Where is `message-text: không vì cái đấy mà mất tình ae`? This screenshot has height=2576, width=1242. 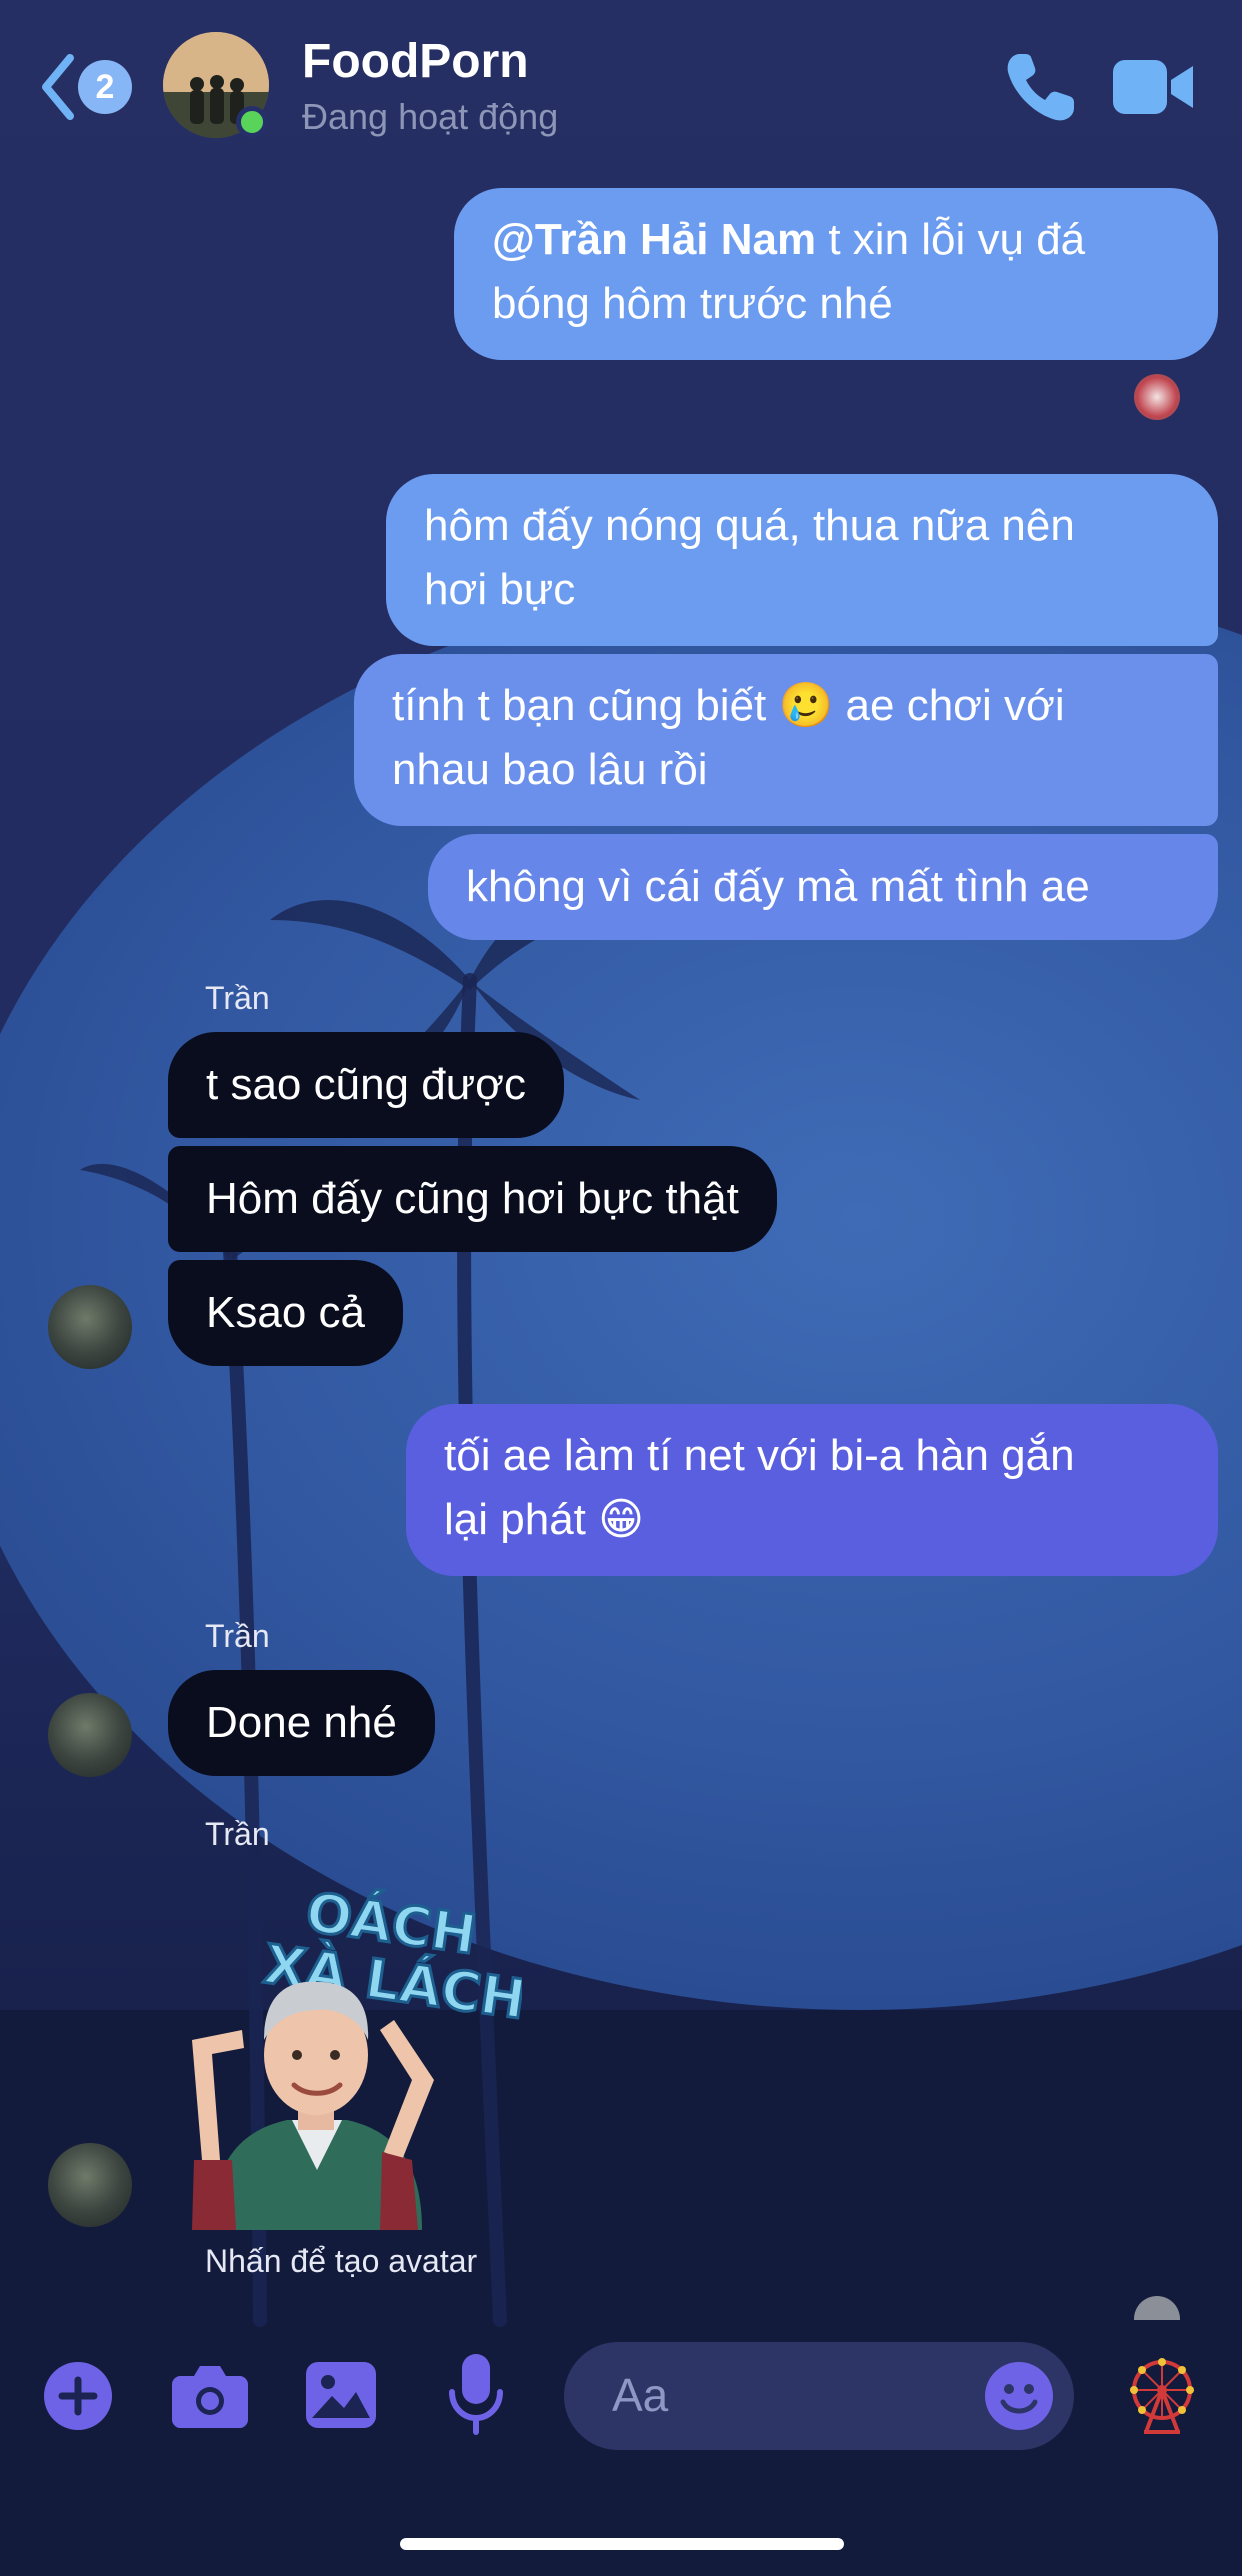
message-text: không vì cái đấy mà mất tình ae is located at coordinates (778, 886).